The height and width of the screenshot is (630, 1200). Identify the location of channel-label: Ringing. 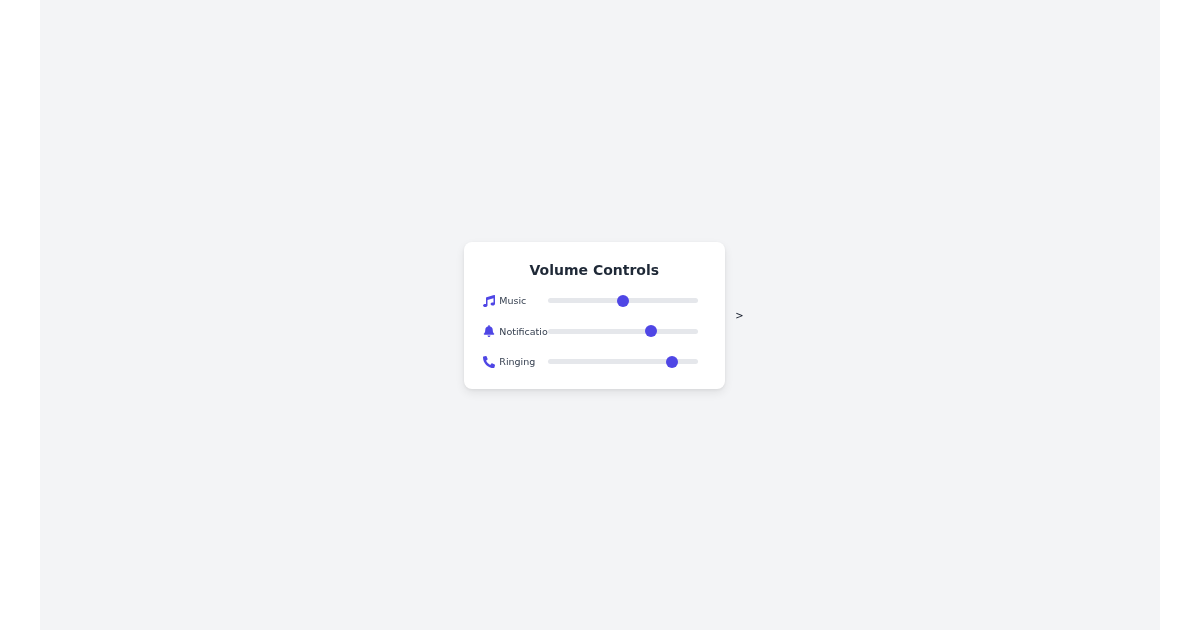
(517, 361).